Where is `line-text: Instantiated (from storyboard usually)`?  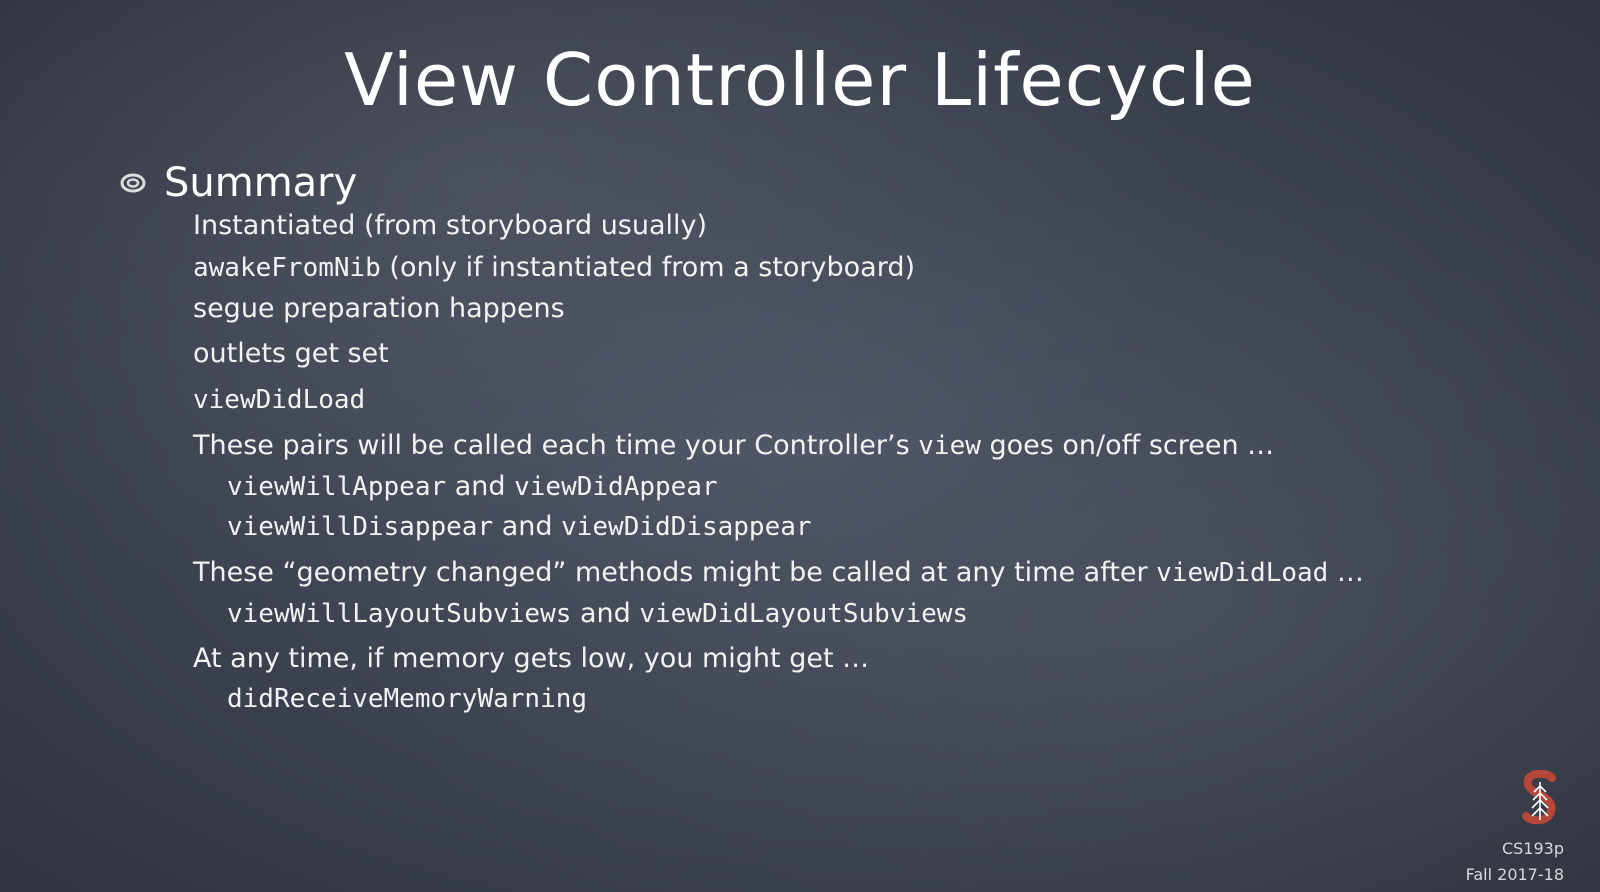 line-text: Instantiated (from storyboard usually) is located at coordinates (450, 225).